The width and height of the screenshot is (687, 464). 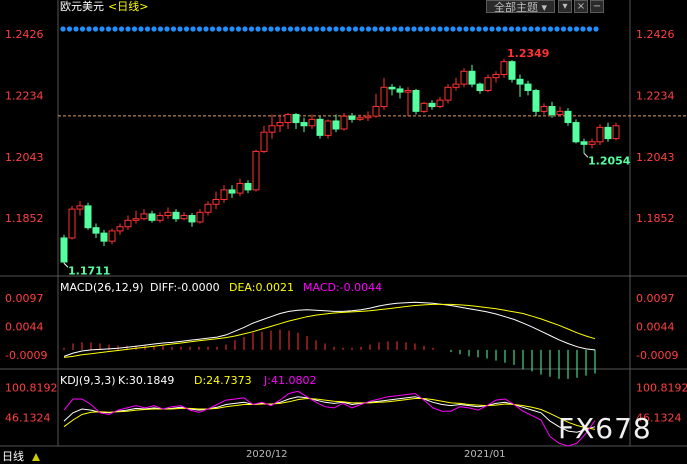 What do you see at coordinates (223, 380) in the screenshot?
I see `kdj-d-legend: D:24.7373` at bounding box center [223, 380].